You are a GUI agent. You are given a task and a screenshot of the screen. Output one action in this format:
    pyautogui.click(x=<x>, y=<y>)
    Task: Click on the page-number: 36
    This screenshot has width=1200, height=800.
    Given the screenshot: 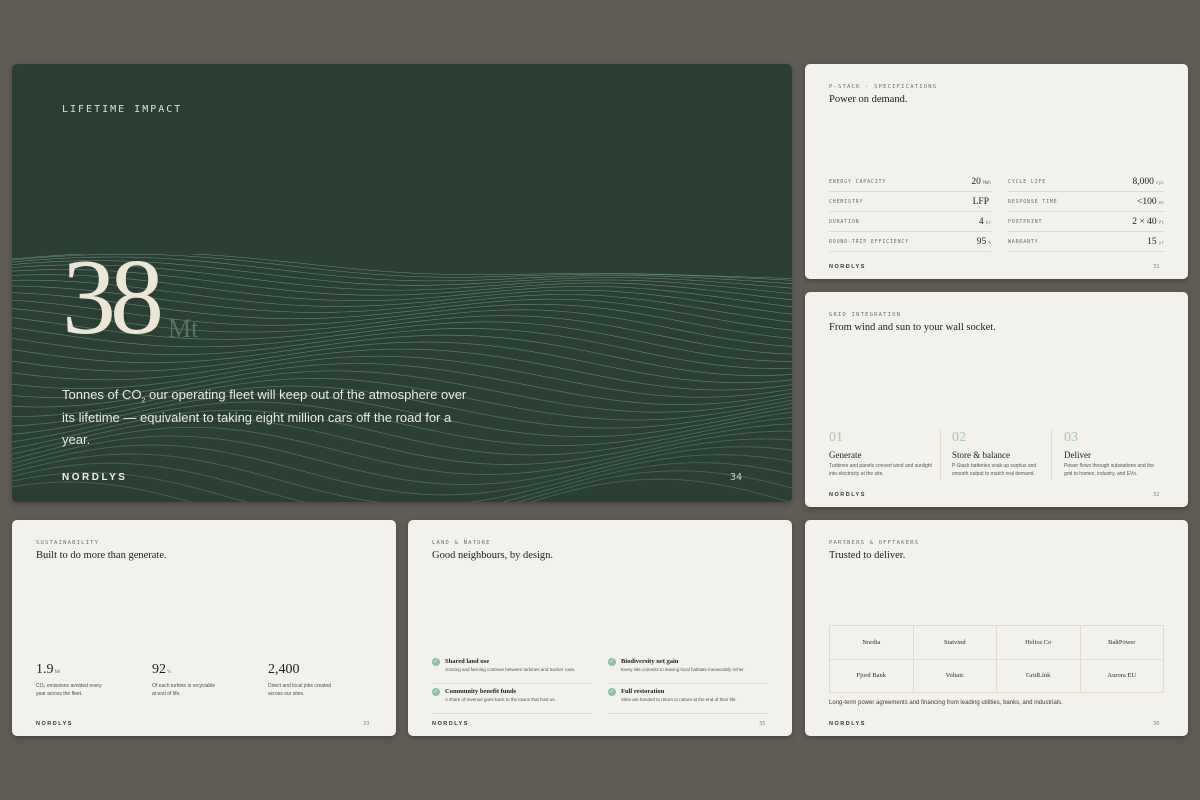 What is the action you would take?
    pyautogui.click(x=1156, y=724)
    